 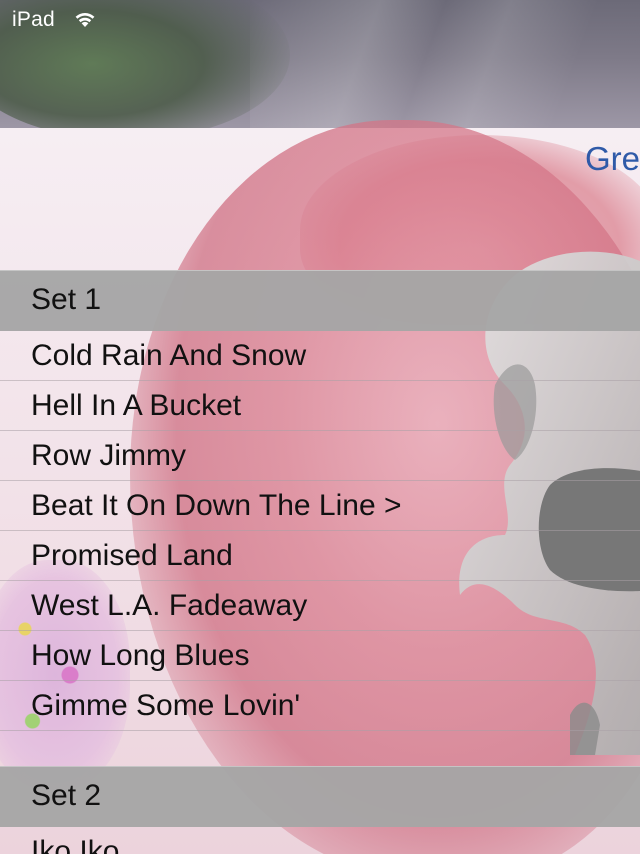 I want to click on song-title: How Long Blues, so click(x=140, y=655).